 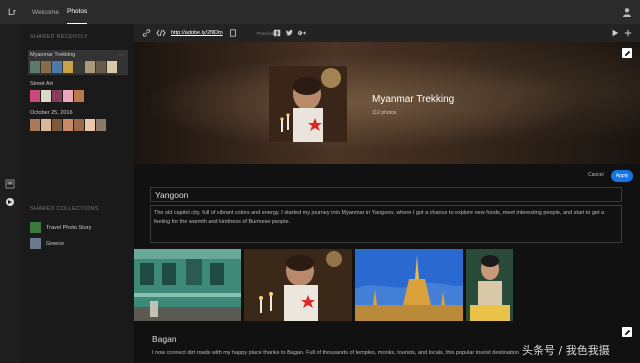 I want to click on photo-vendor, so click(x=489, y=285).